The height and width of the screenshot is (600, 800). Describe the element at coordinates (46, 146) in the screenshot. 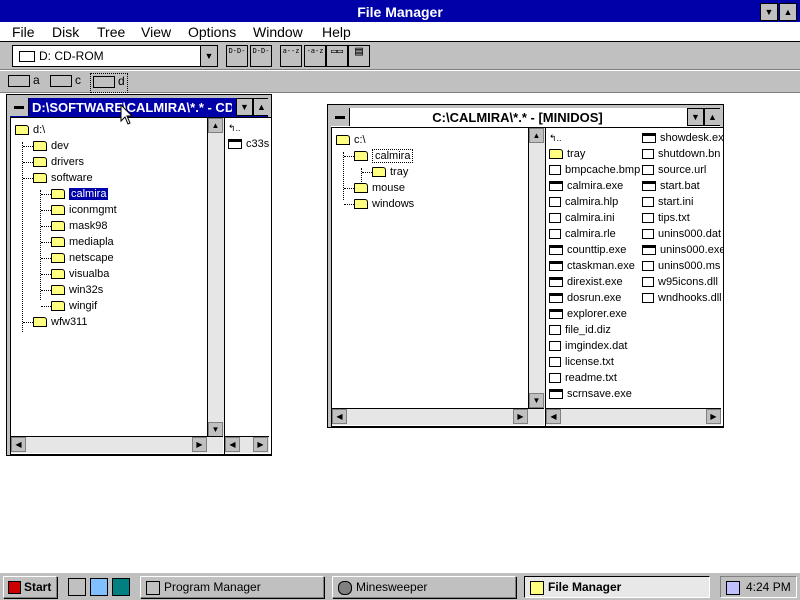

I see `tree-item: dev` at that location.